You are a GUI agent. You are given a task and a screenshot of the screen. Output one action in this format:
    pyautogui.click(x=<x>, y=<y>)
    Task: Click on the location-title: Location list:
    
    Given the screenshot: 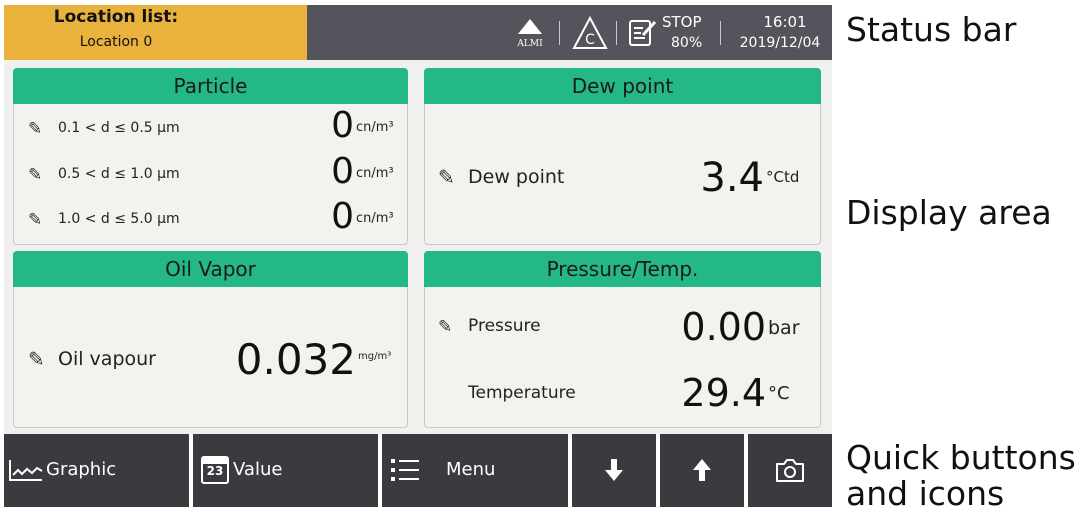 What is the action you would take?
    pyautogui.click(x=116, y=17)
    